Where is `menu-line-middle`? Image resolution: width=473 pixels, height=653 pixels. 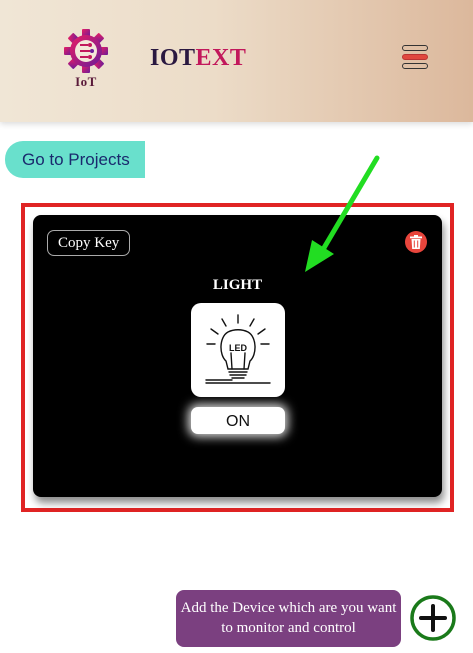
menu-line-middle is located at coordinates (415, 57).